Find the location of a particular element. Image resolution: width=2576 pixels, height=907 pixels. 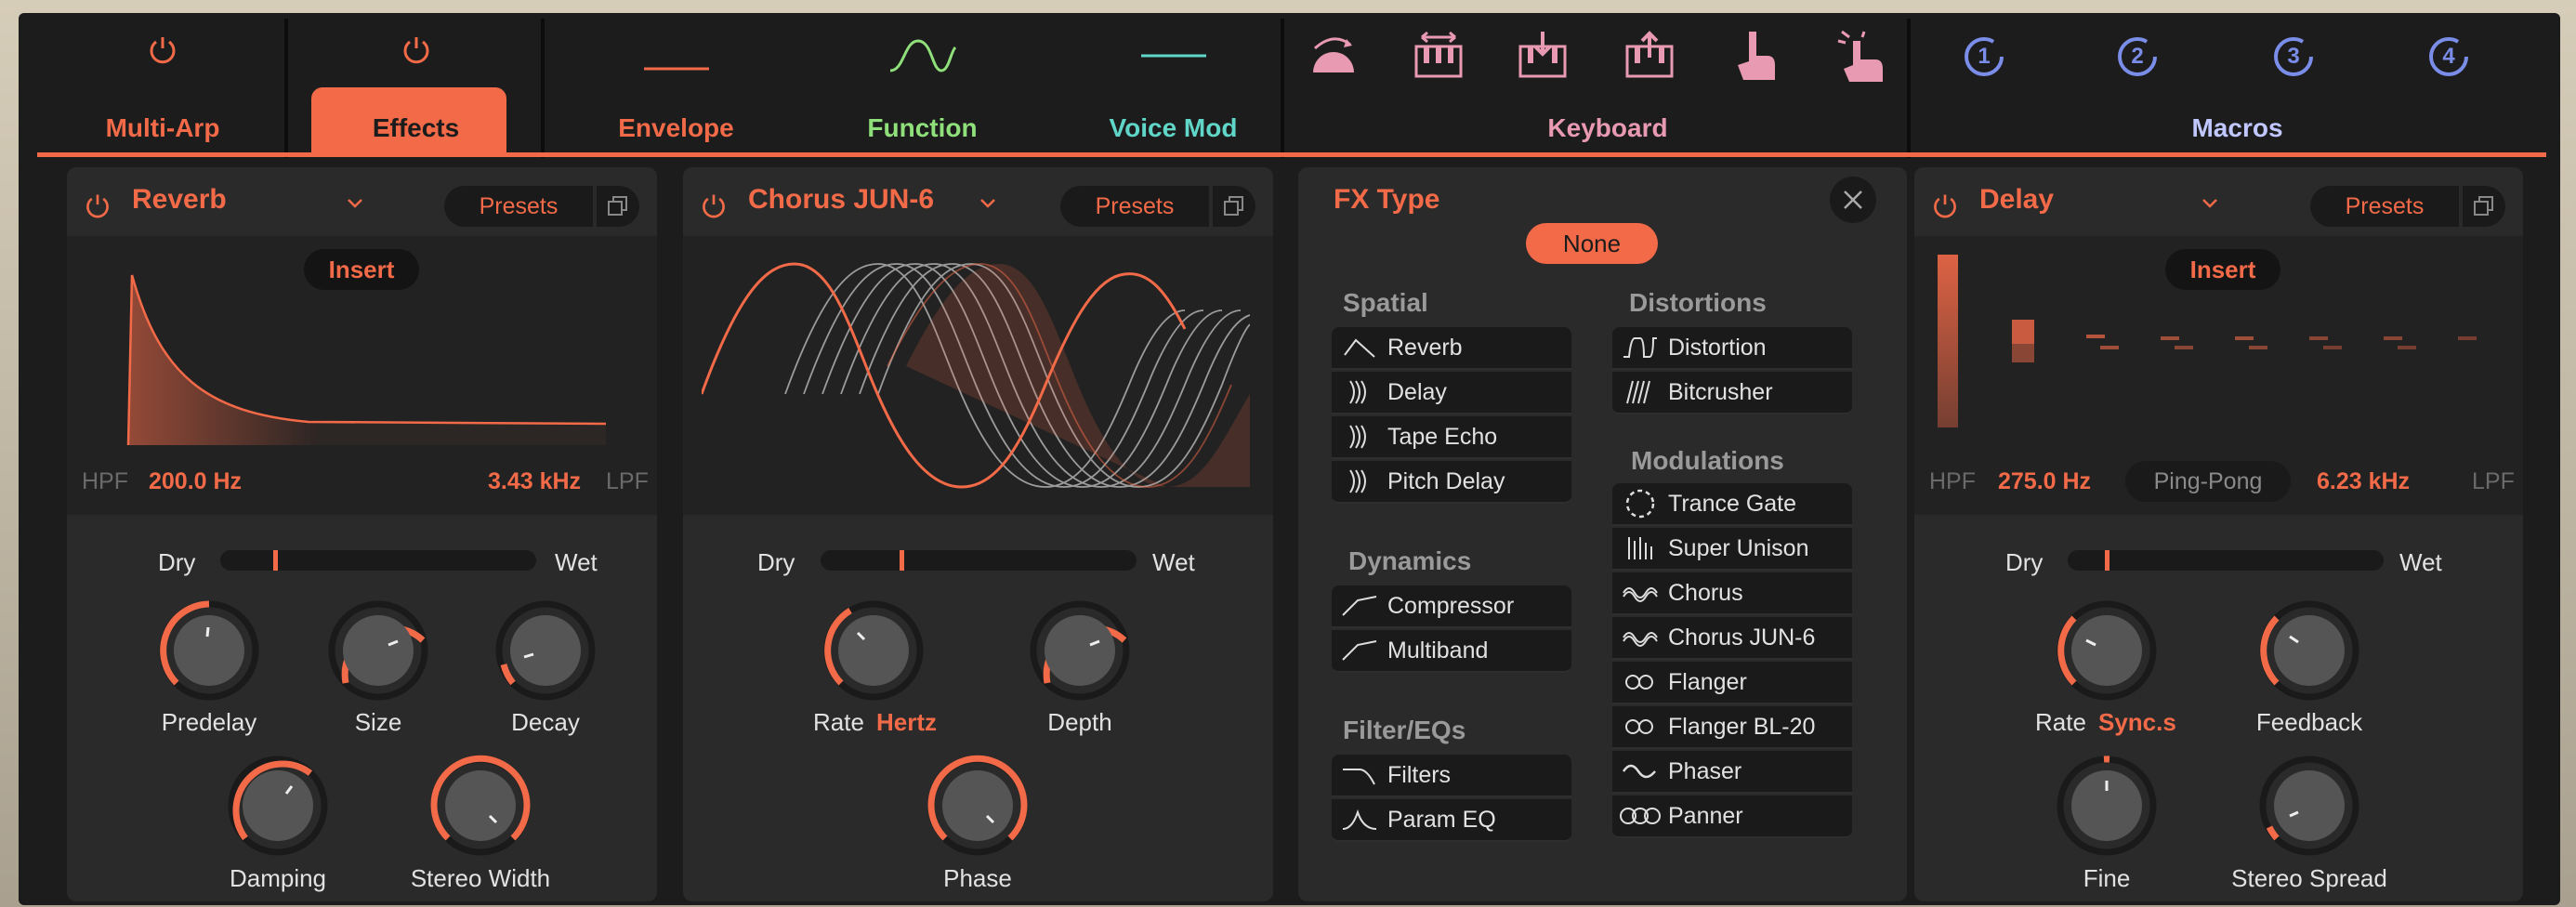

feedback-knob is located at coordinates (2309, 650).